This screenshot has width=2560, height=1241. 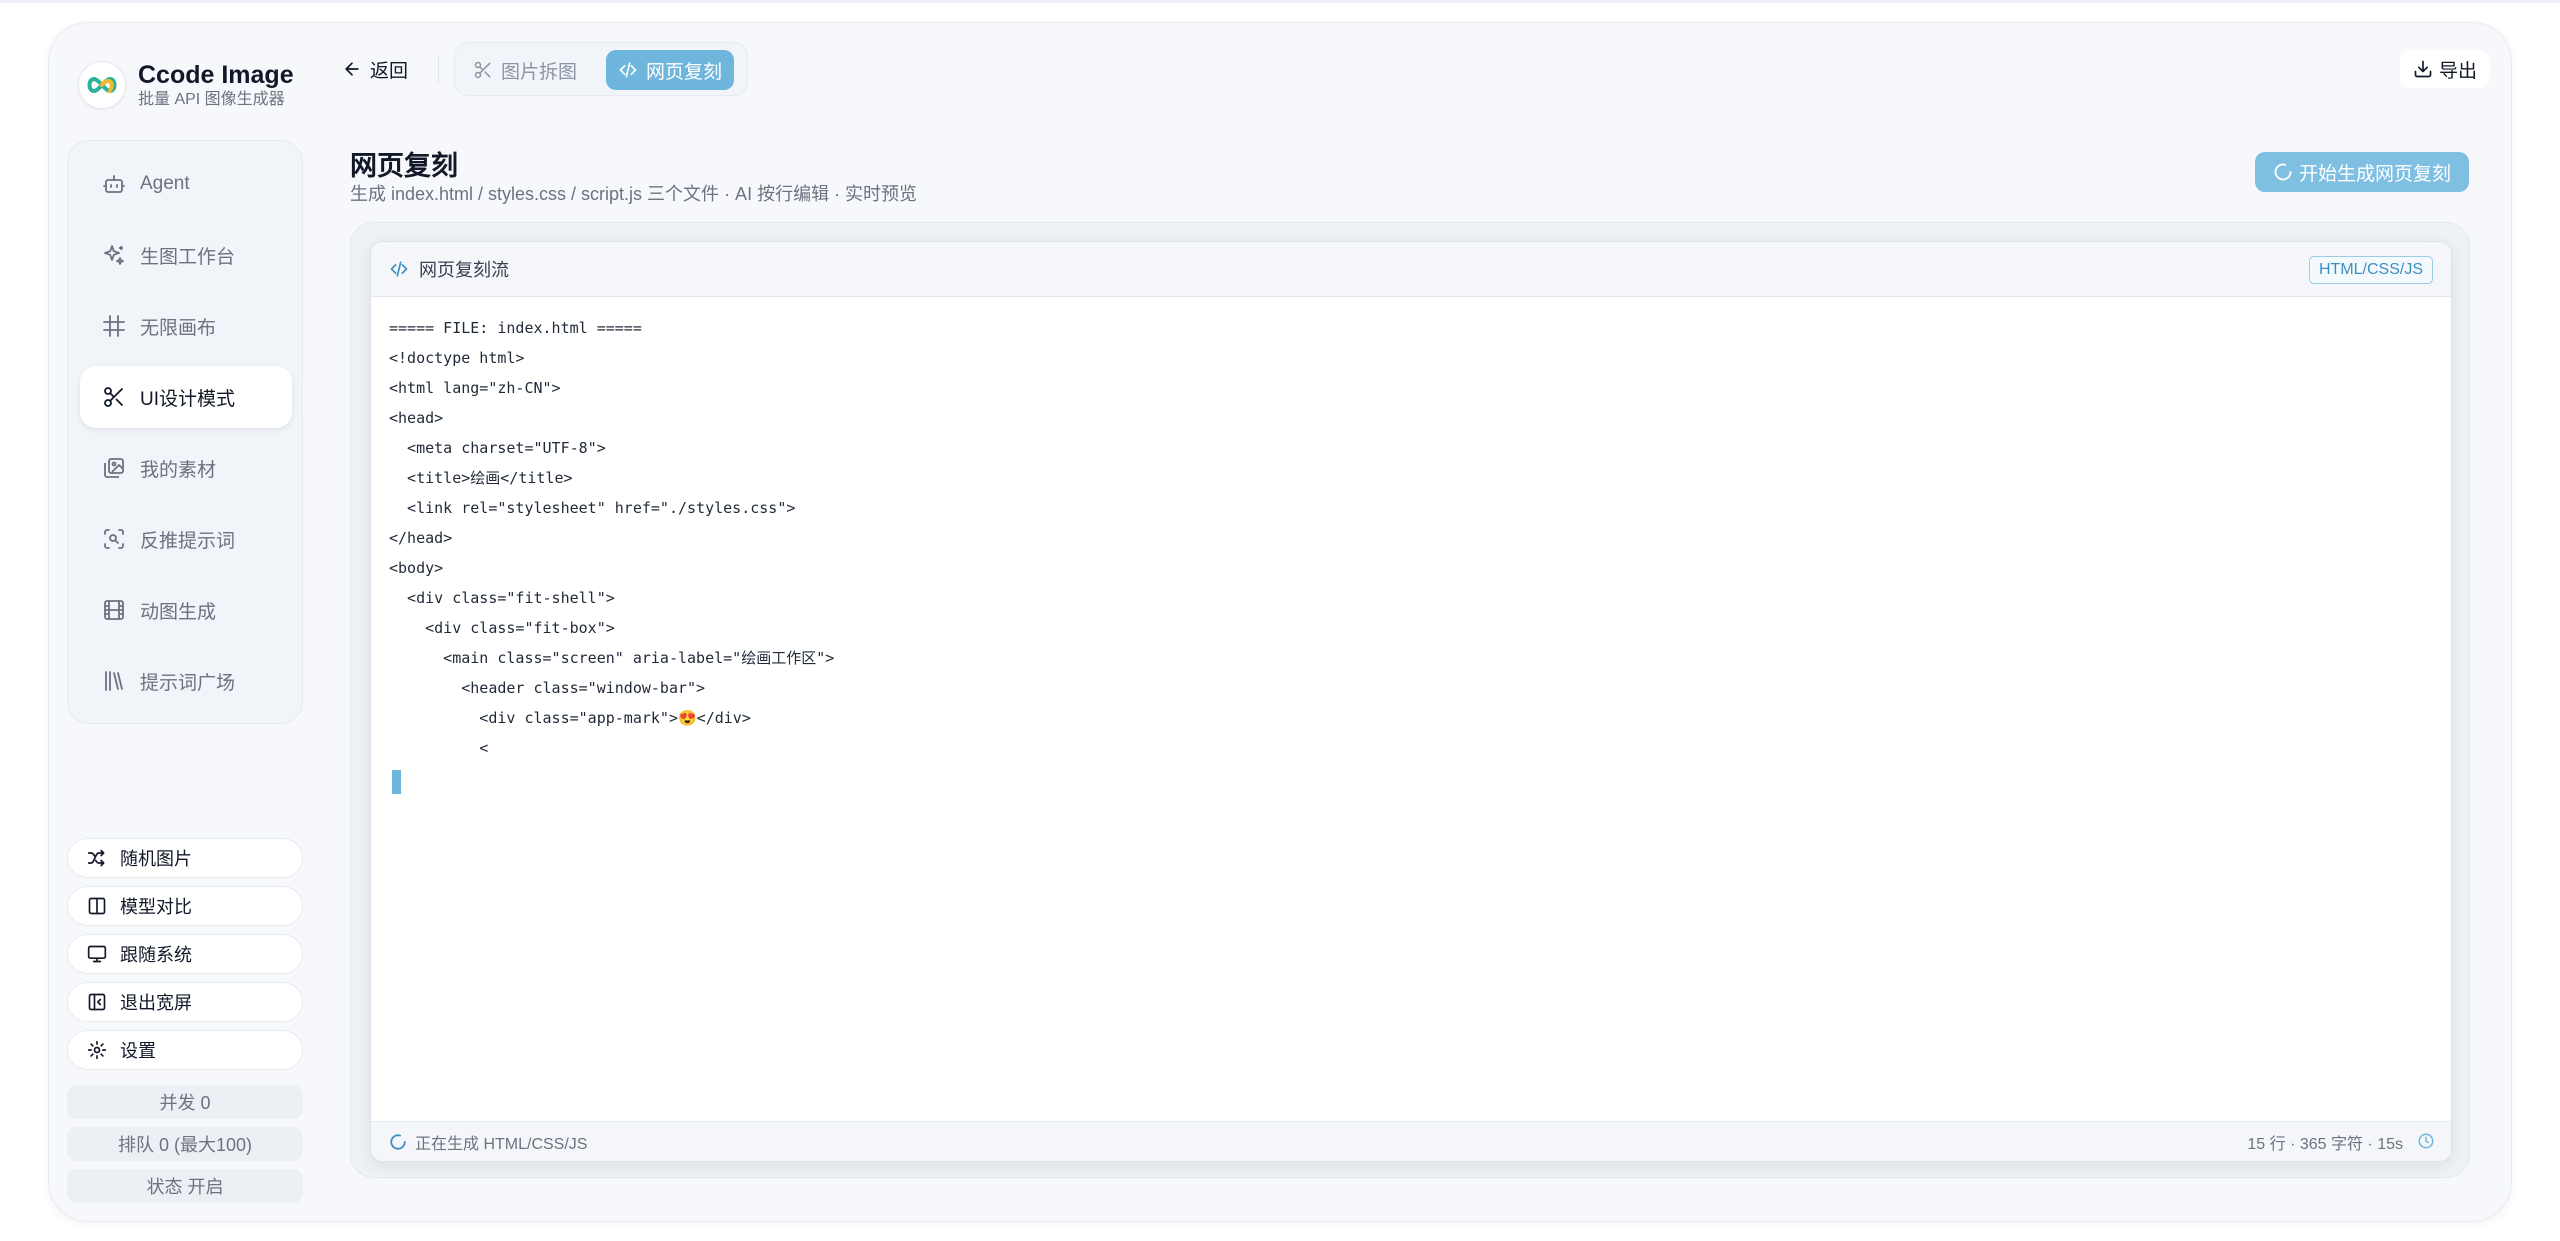 What do you see at coordinates (185, 1144) in the screenshot?
I see `queue-status: 排队 0 (最大100)` at bounding box center [185, 1144].